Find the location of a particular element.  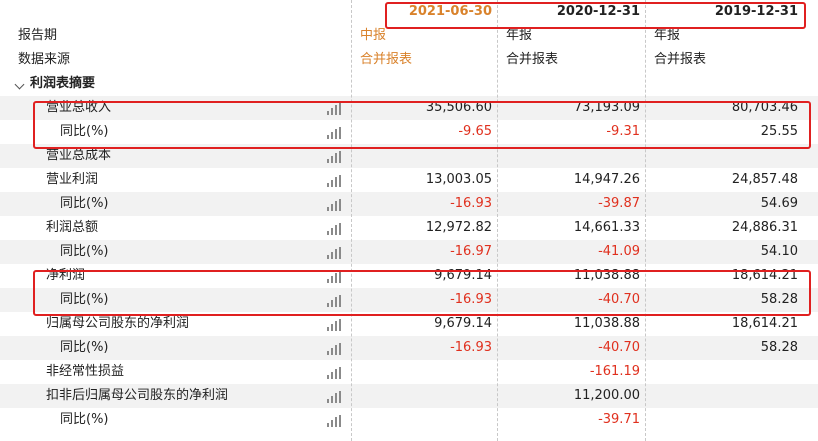

report-period-label: 报告期 is located at coordinates (38, 35).